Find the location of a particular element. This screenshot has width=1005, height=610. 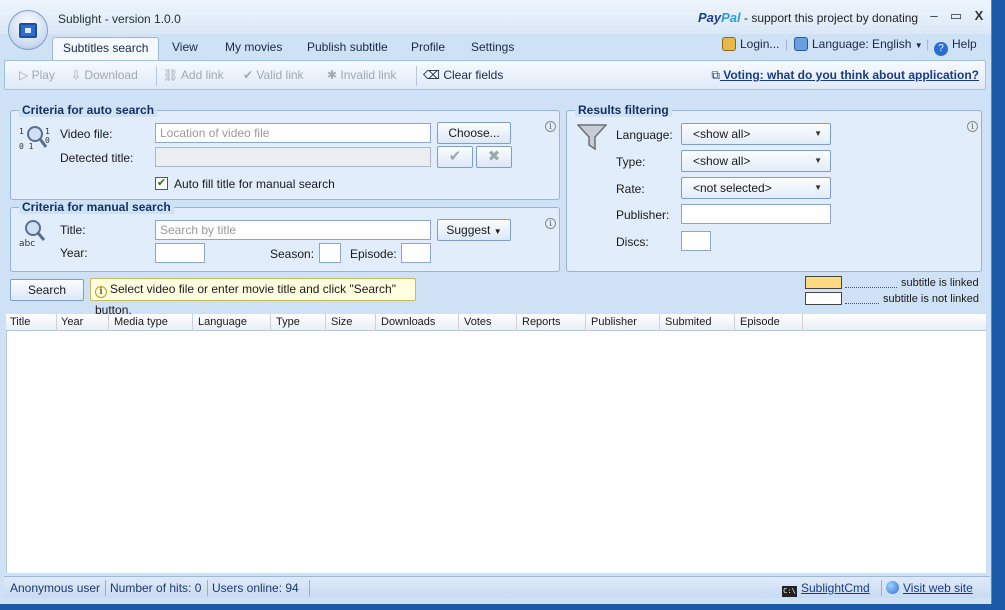

download-button: ⇩ Download is located at coordinates (104, 75).